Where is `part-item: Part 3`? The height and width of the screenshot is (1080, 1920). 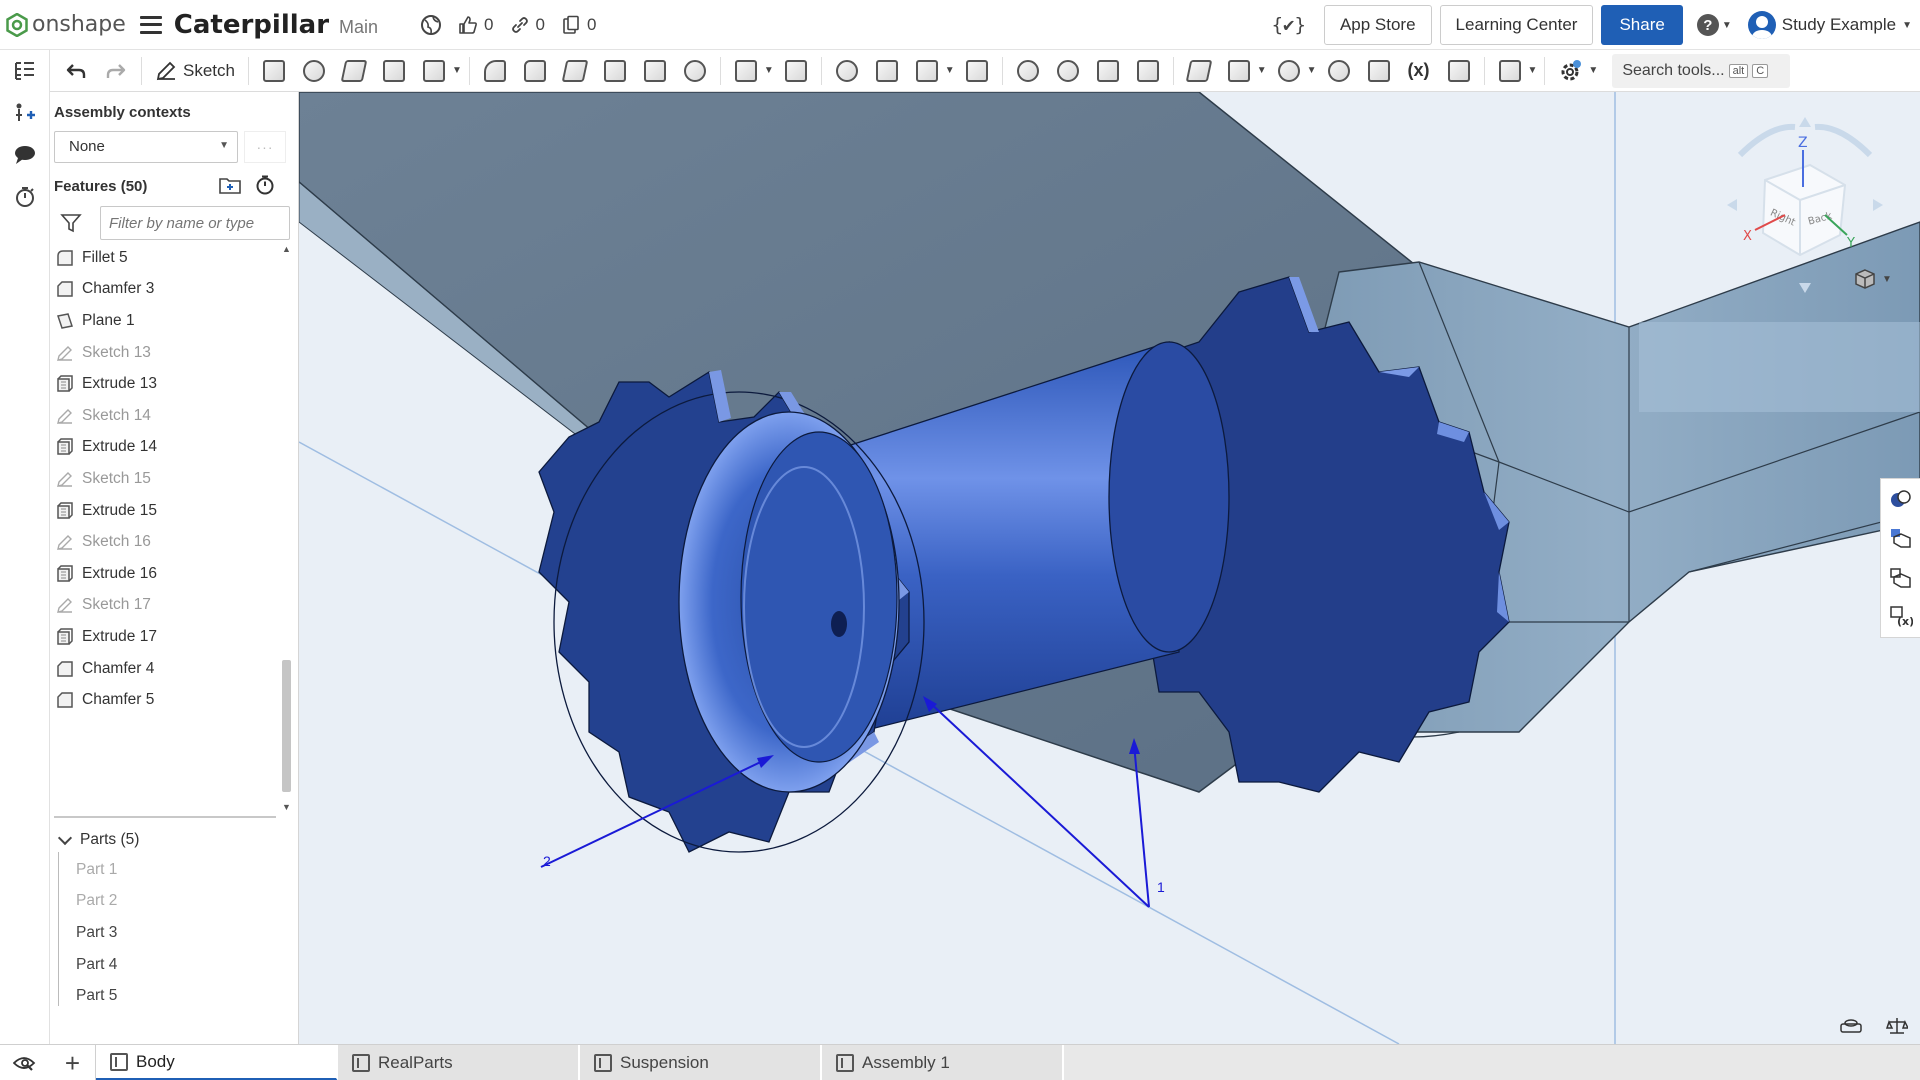 part-item: Part 3 is located at coordinates (168, 933).